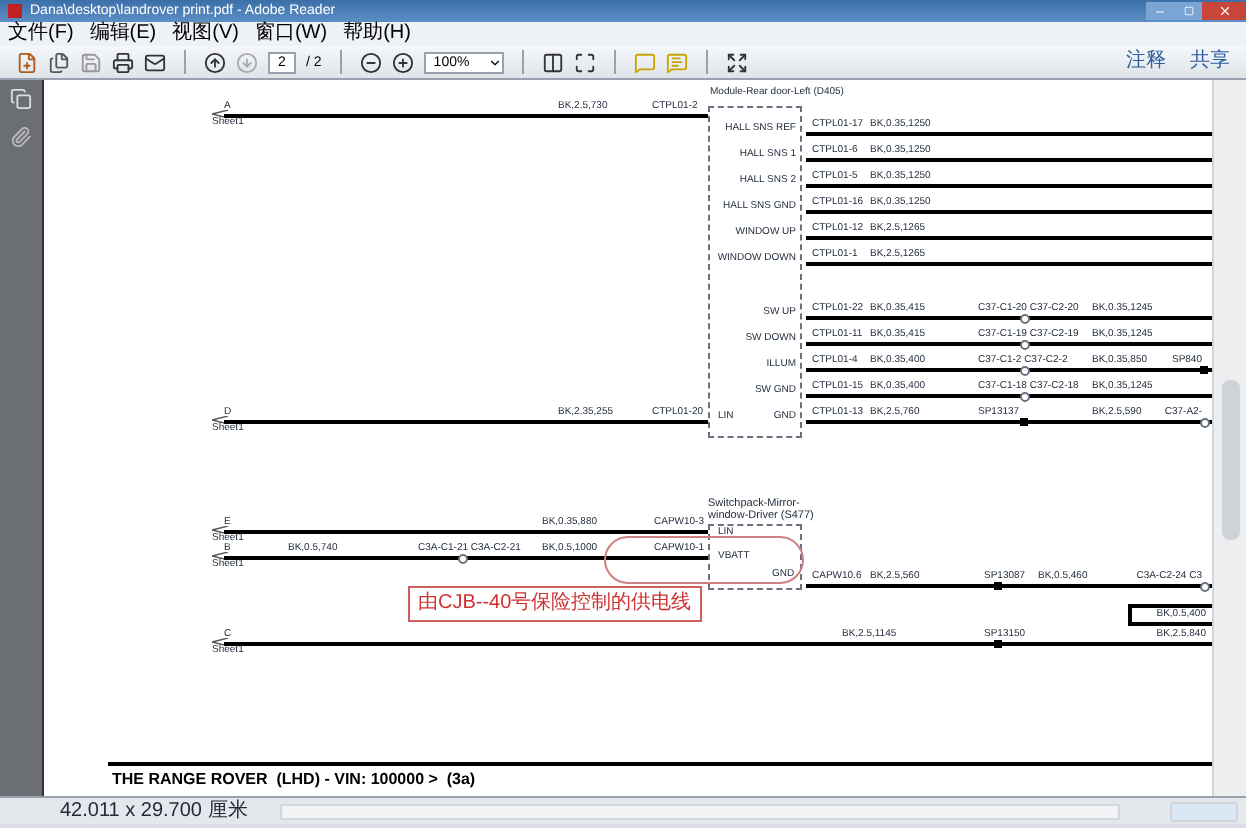  I want to click on toolbar-tab: 共享, so click(1210, 62).